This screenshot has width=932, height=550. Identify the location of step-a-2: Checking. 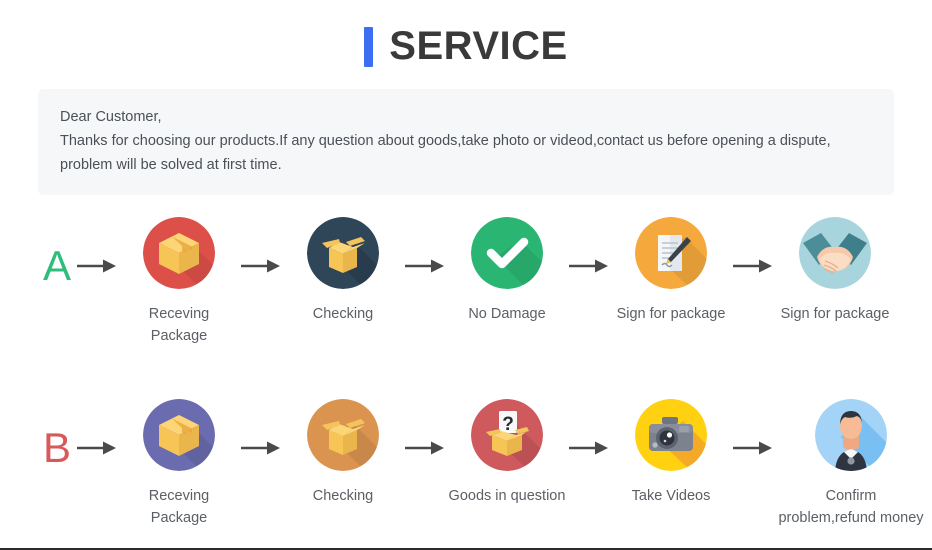
(343, 271).